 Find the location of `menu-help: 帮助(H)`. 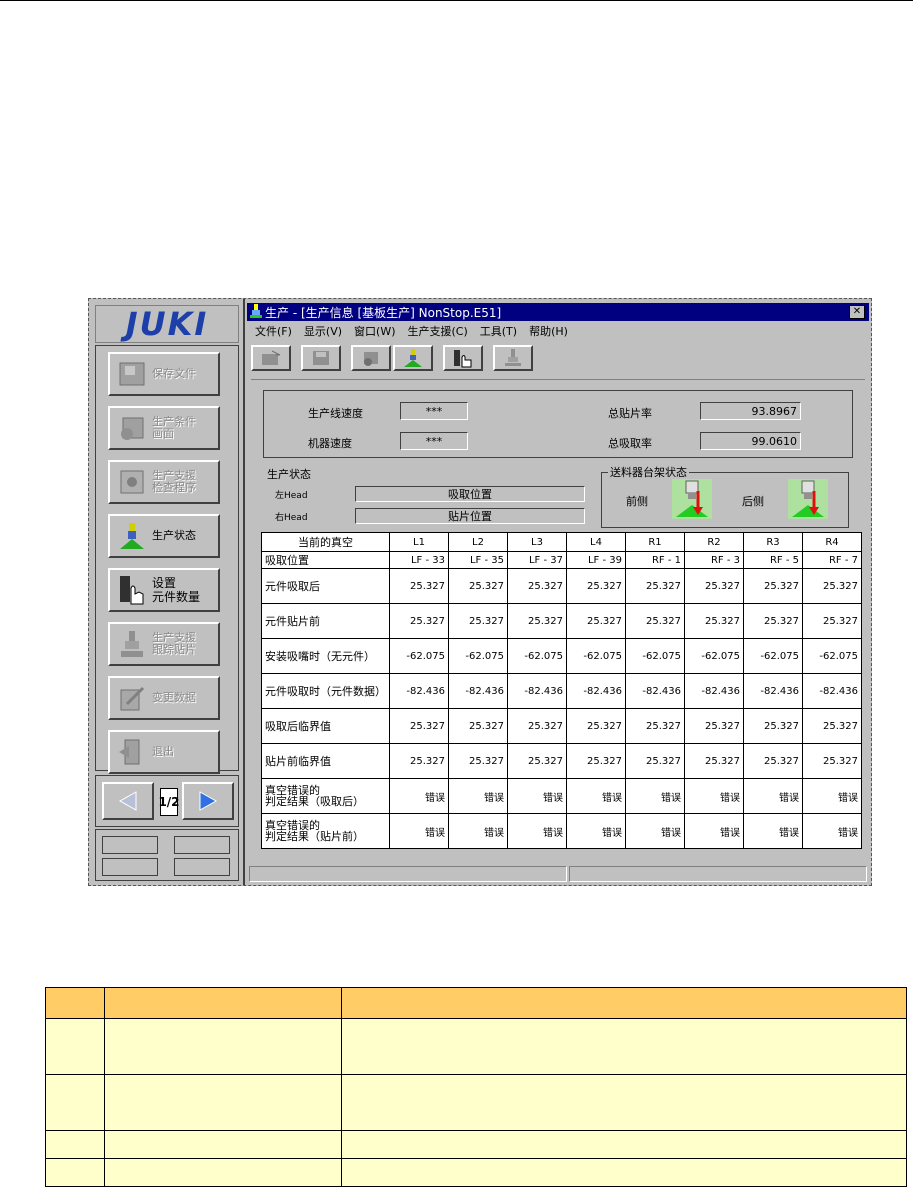

menu-help: 帮助(H) is located at coordinates (548, 332).